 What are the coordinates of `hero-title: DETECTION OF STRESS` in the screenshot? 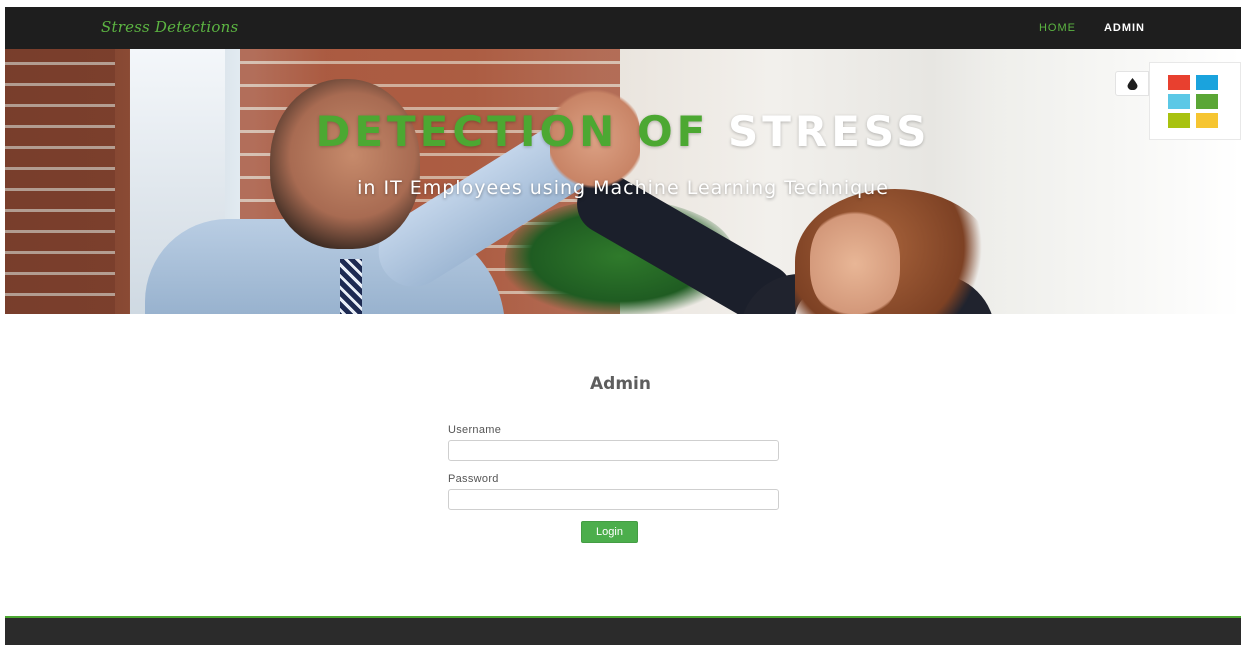 It's located at (623, 131).